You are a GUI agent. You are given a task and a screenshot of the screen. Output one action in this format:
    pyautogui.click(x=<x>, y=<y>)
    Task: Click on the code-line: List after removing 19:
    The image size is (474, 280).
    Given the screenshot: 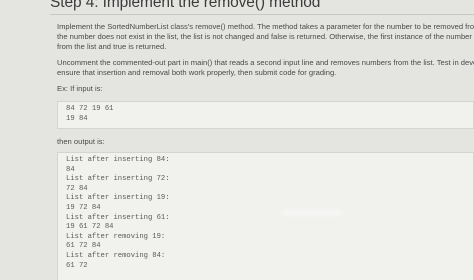 What is the action you would take?
    pyautogui.click(x=116, y=236)
    